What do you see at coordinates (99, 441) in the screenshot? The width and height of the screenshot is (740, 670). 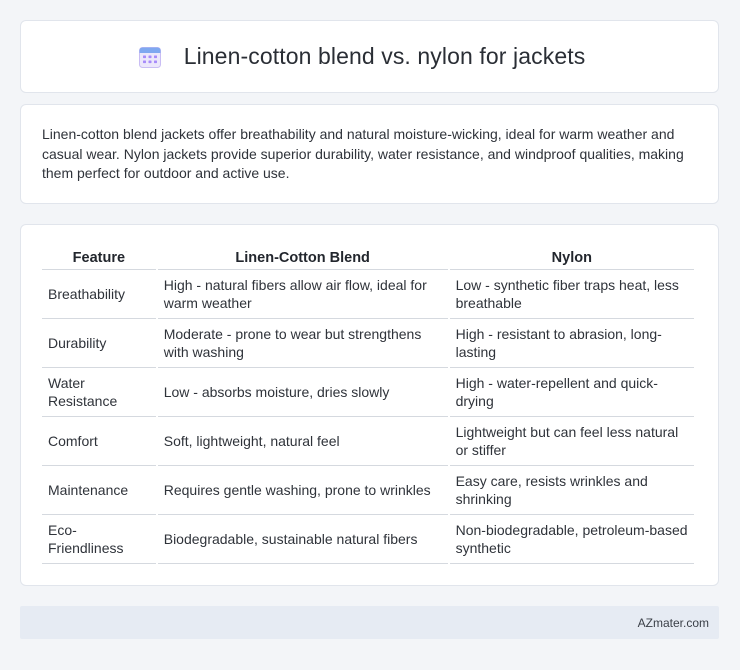 I see `feature-cell: Comfort` at bounding box center [99, 441].